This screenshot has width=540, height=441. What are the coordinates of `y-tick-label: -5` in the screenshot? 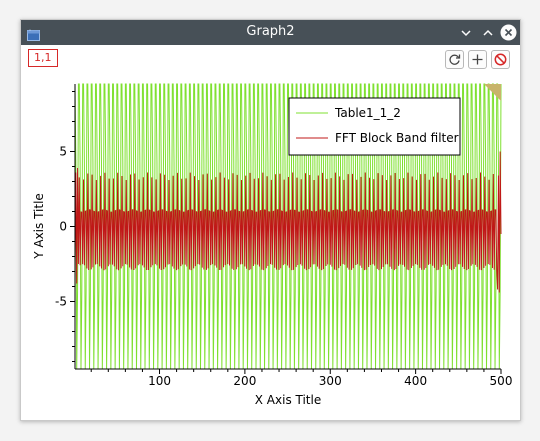 It's located at (61, 302).